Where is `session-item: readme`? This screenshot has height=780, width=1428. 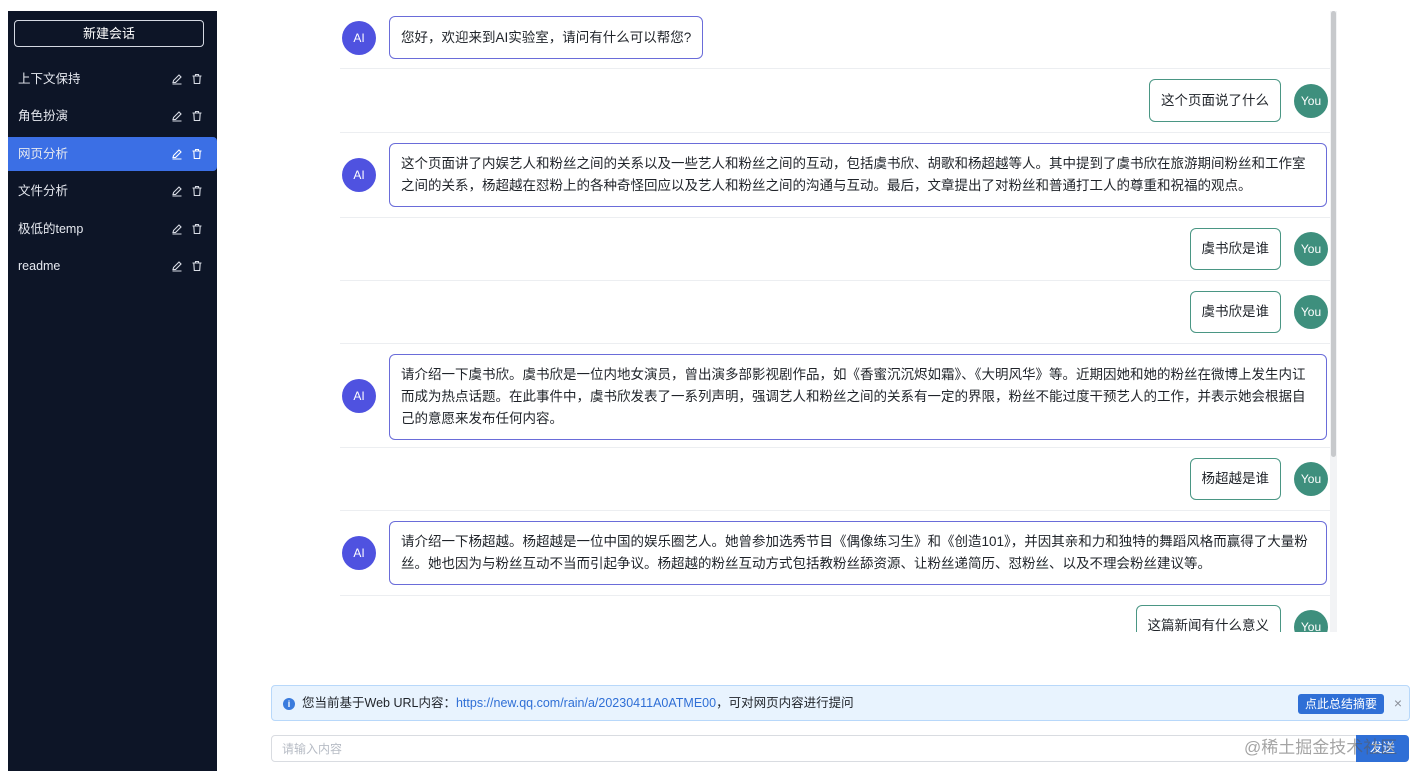
session-item: readme is located at coordinates (112, 266).